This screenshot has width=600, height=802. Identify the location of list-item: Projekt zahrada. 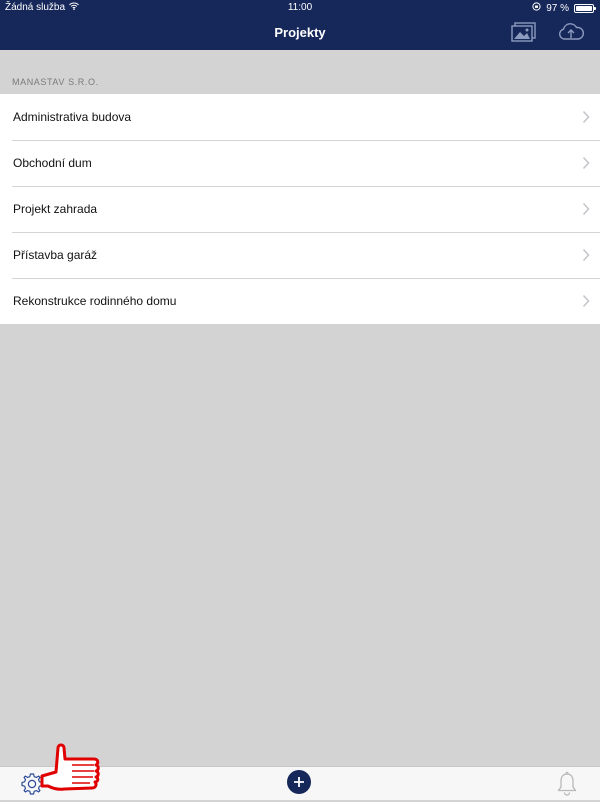
(300, 209).